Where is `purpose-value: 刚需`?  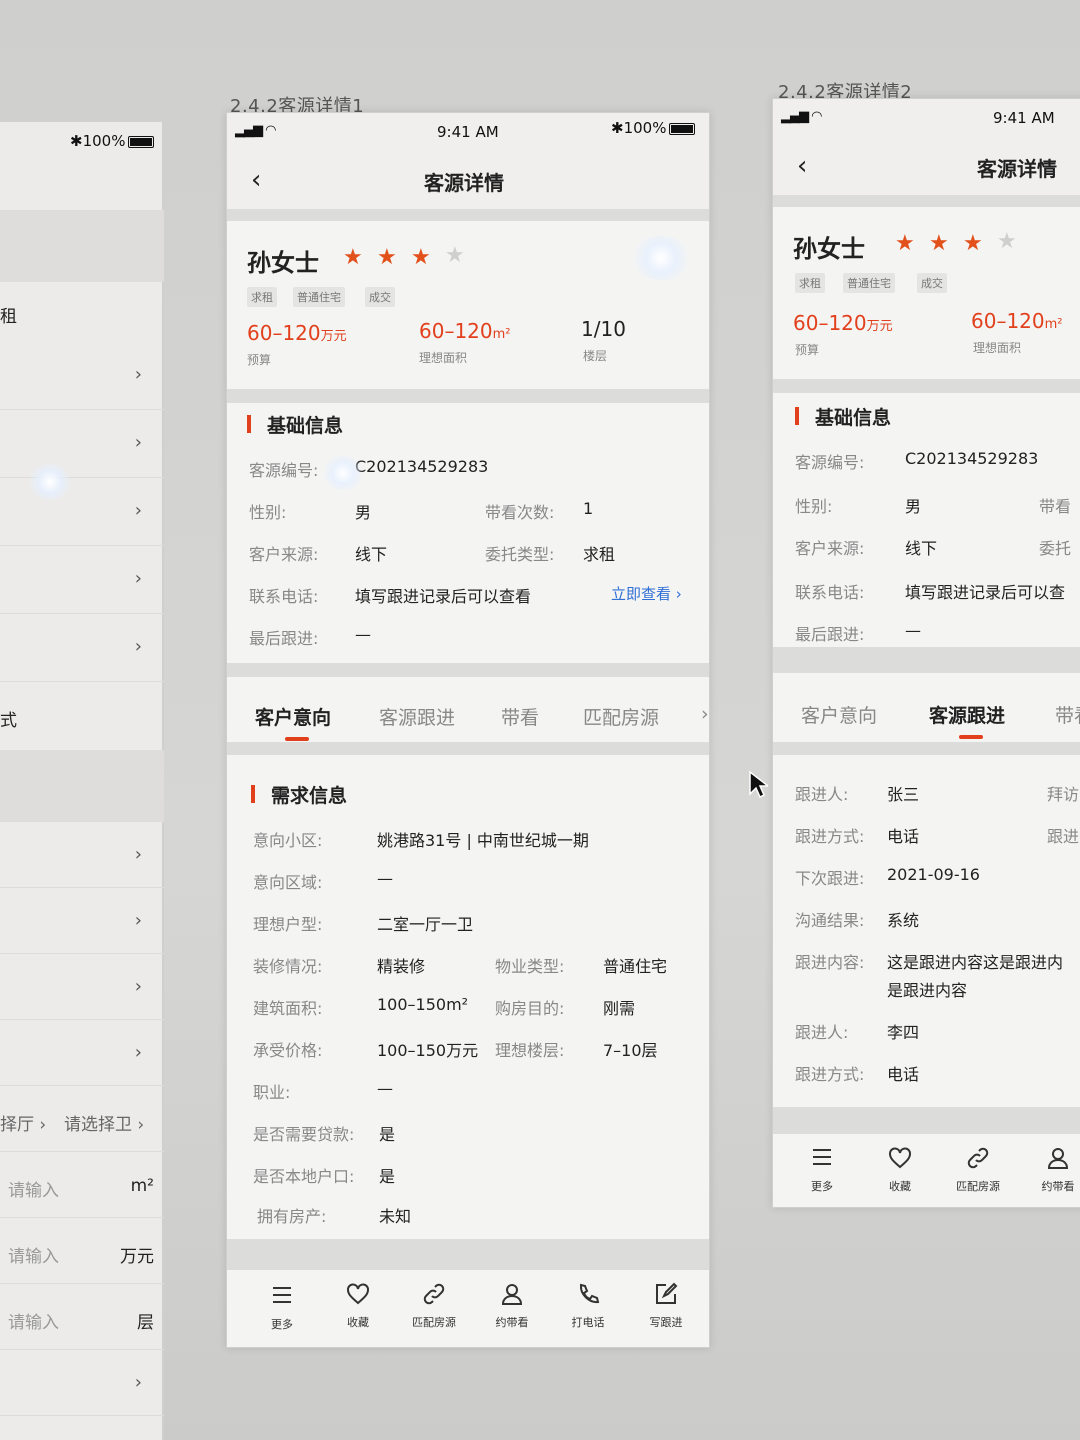
purpose-value: 刚需 is located at coordinates (619, 1008).